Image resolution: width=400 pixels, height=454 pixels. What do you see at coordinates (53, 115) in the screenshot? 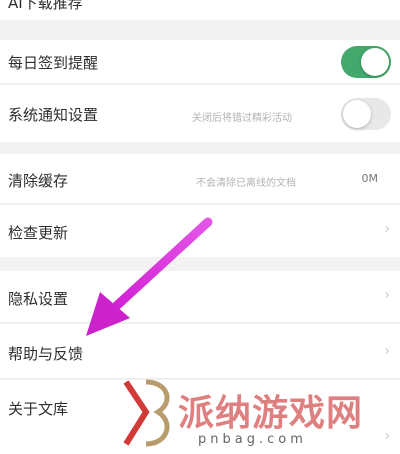
I see `notification-settings-label: 系统通知设置` at bounding box center [53, 115].